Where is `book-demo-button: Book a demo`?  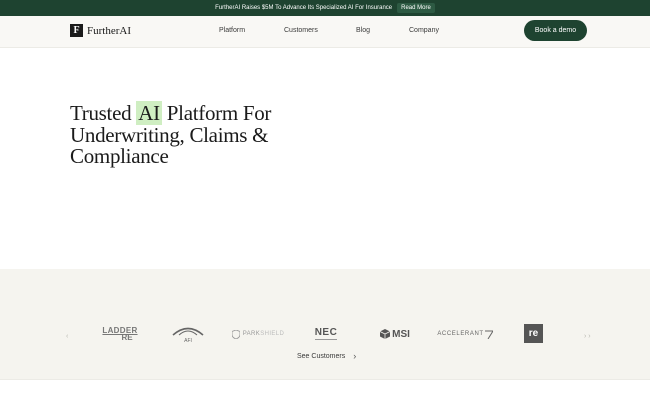
book-demo-button: Book a demo is located at coordinates (555, 30).